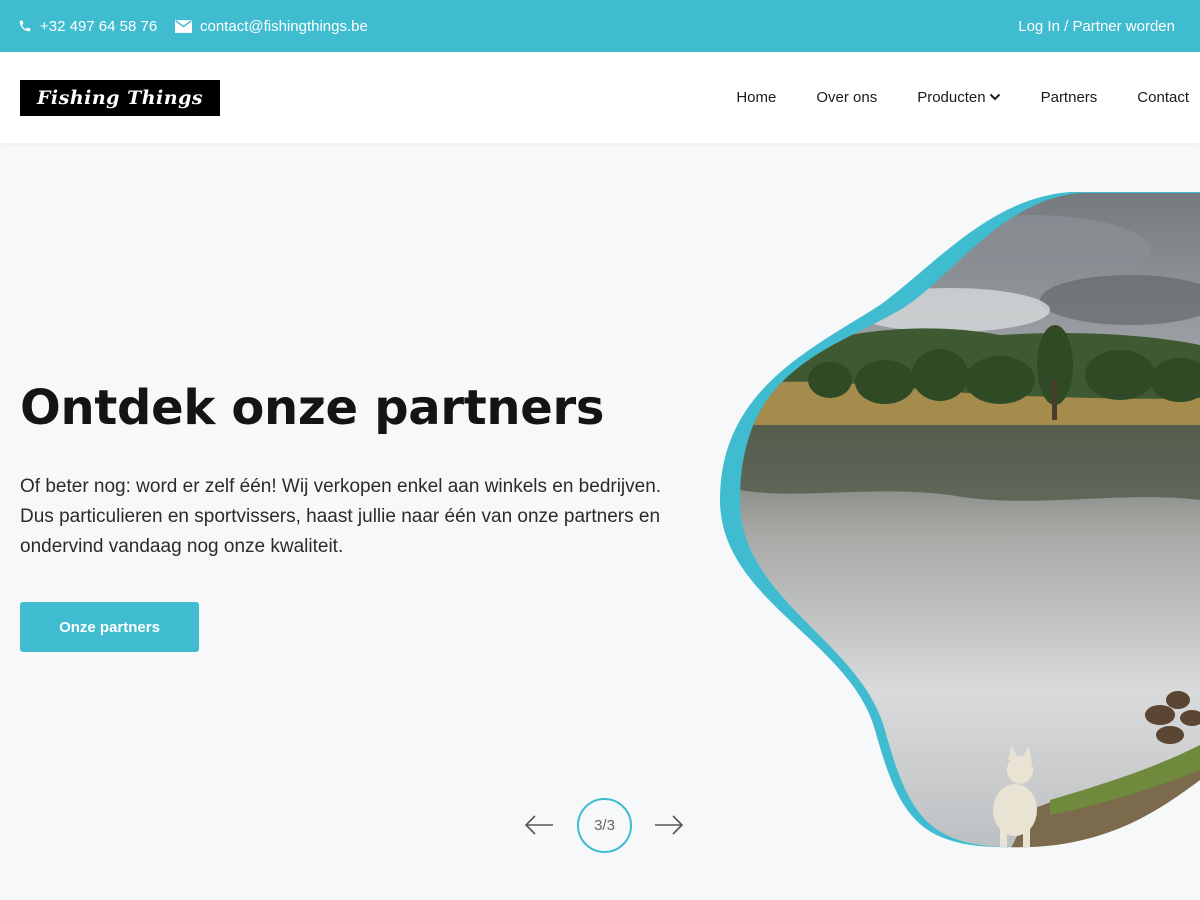 This screenshot has height=900, width=1200. Describe the element at coordinates (99, 26) in the screenshot. I see `phone-number: +32 497 64 58 76` at that location.